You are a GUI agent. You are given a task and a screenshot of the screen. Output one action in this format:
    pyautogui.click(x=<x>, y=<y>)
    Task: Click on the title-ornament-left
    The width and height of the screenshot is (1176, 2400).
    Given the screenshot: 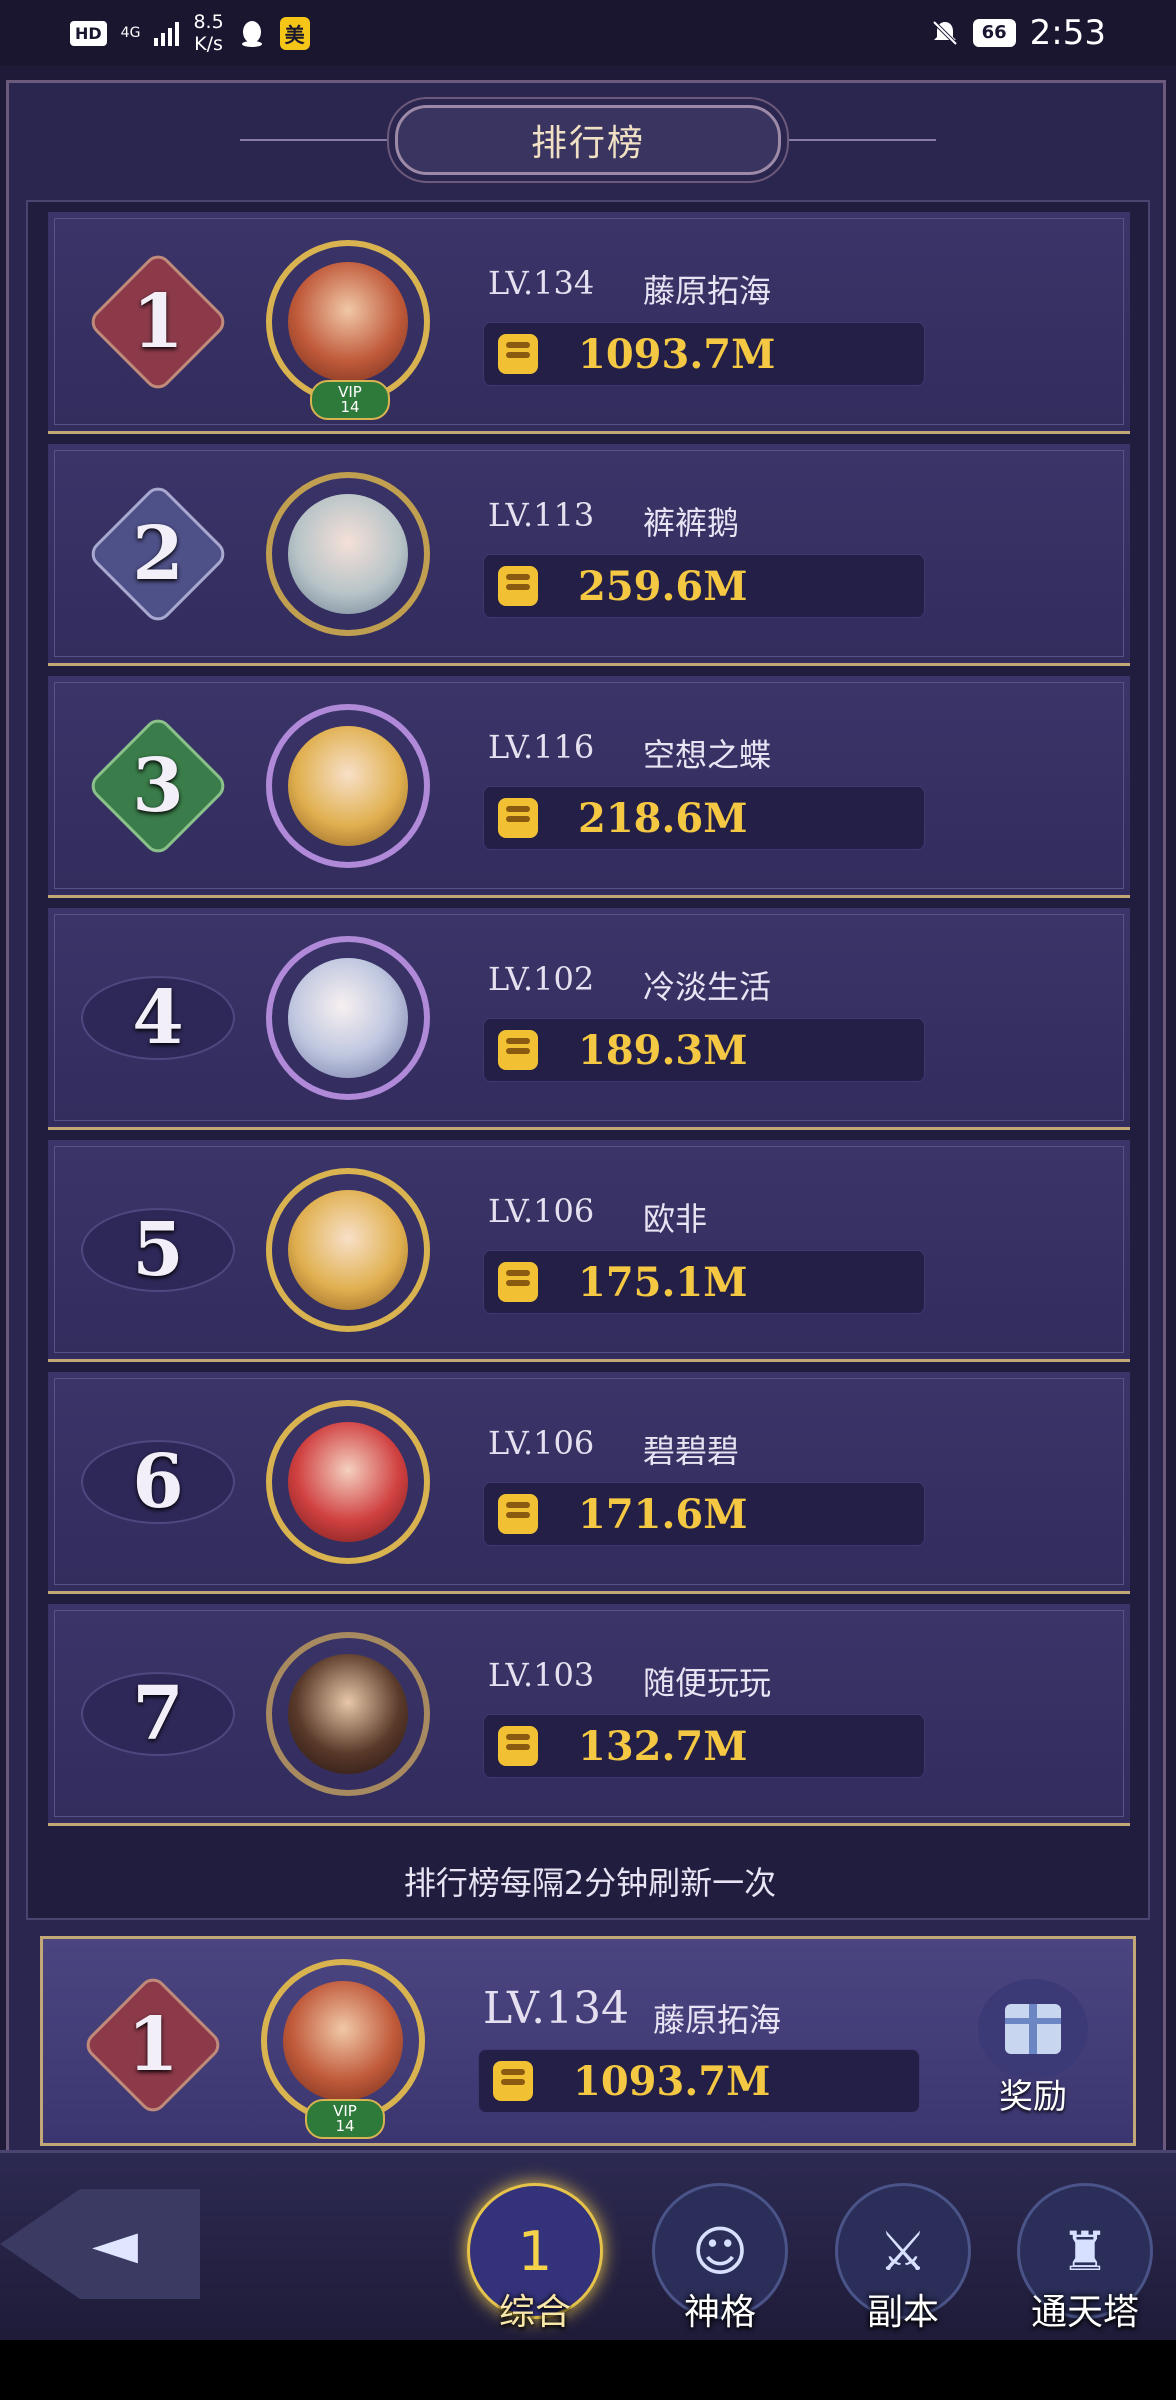 What is the action you would take?
    pyautogui.click(x=315, y=140)
    